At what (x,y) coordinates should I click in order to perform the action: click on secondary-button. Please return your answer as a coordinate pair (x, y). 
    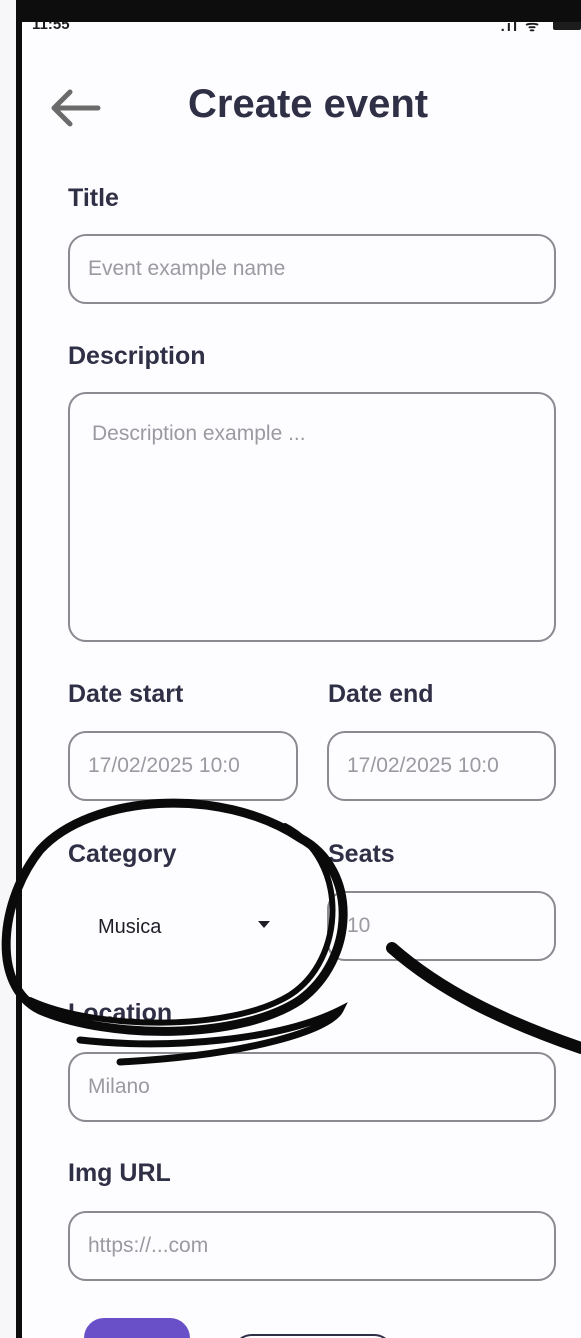
    Looking at the image, I should click on (313, 1336).